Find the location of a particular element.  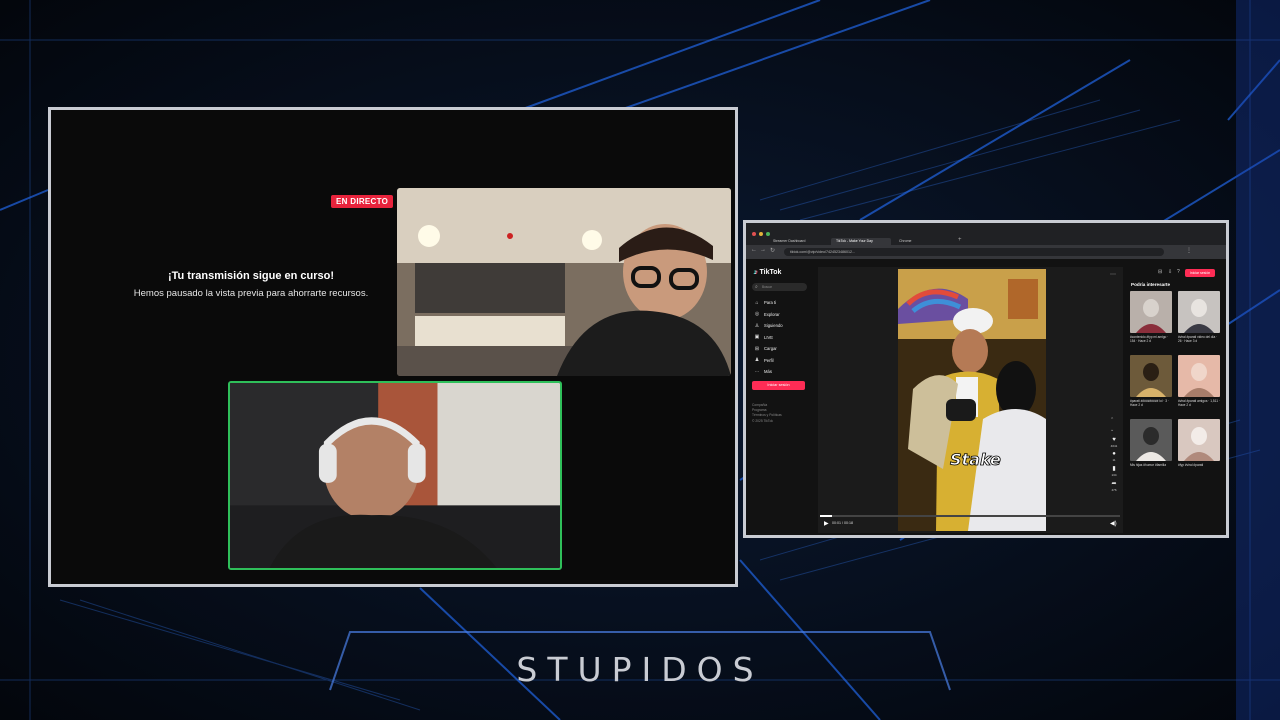

home-icon: ⌂ is located at coordinates (757, 302).